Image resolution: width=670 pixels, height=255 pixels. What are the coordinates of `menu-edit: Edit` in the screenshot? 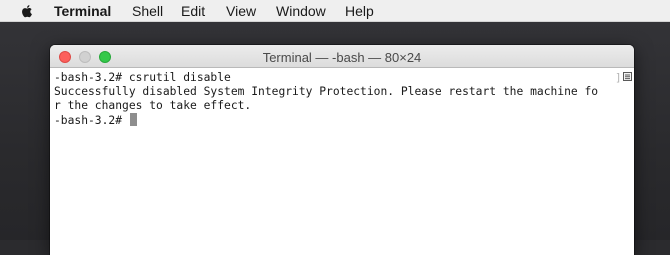 It's located at (193, 11).